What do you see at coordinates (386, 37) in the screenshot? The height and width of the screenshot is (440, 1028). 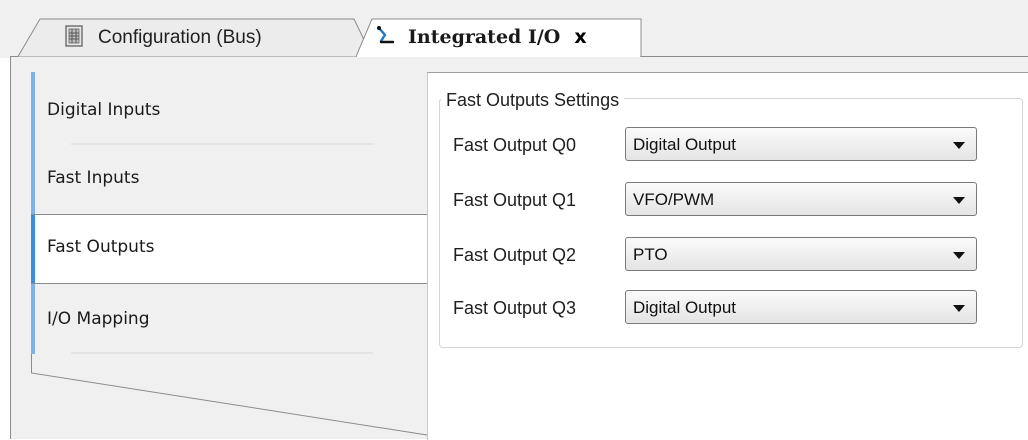 I see `io-module-icon` at bounding box center [386, 37].